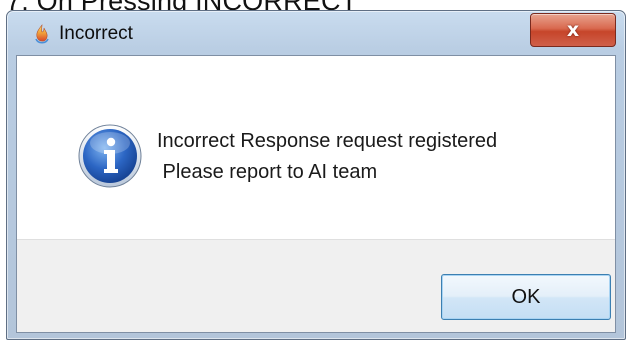 The width and height of the screenshot is (632, 348). I want to click on message-line: Please report to AI team, so click(267, 172).